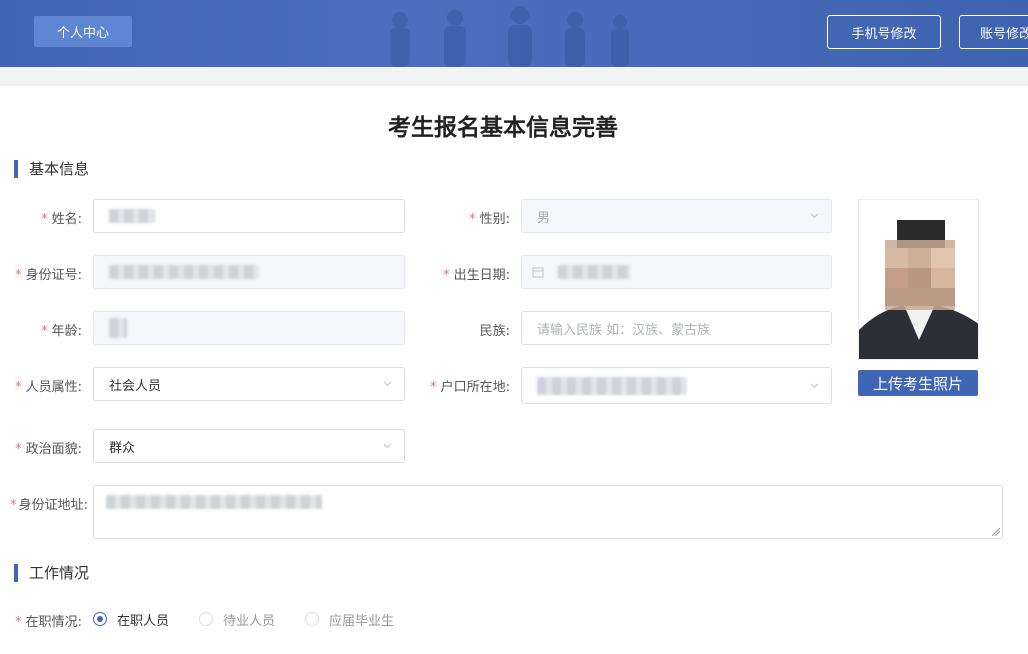 The width and height of the screenshot is (1028, 654). What do you see at coordinates (53, 275) in the screenshot?
I see `id-number-label-text: 身份证号:` at bounding box center [53, 275].